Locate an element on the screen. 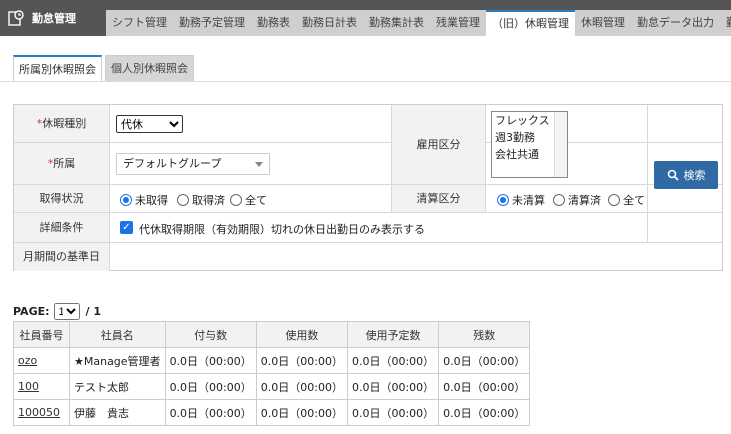  search-button: 検索 is located at coordinates (686, 175).